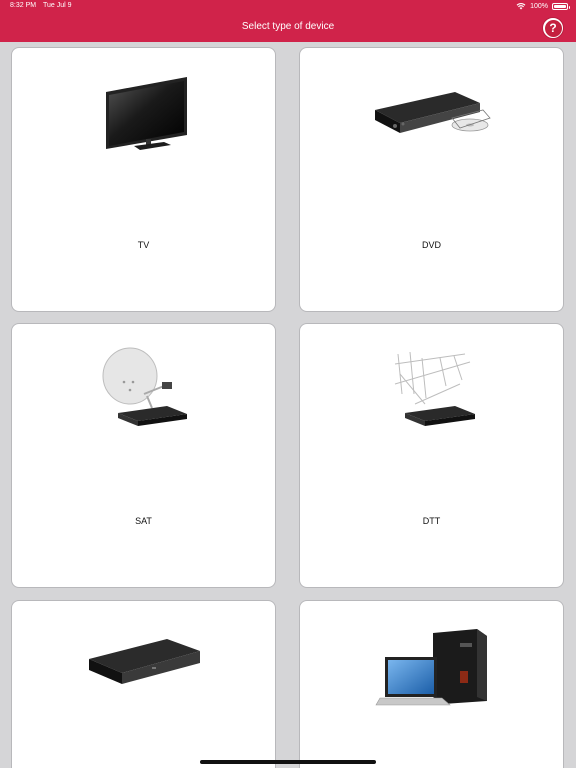  I want to click on tv-icon, so click(146, 113).